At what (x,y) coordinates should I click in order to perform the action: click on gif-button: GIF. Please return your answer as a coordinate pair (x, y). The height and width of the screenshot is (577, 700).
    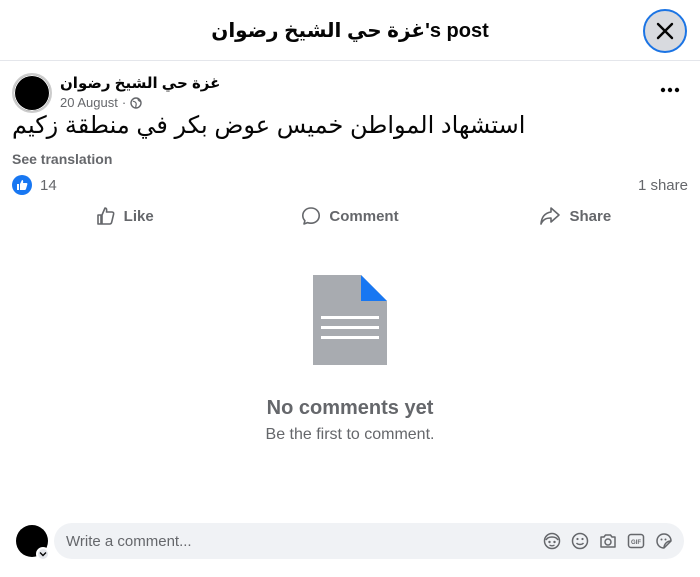
    Looking at the image, I should click on (636, 541).